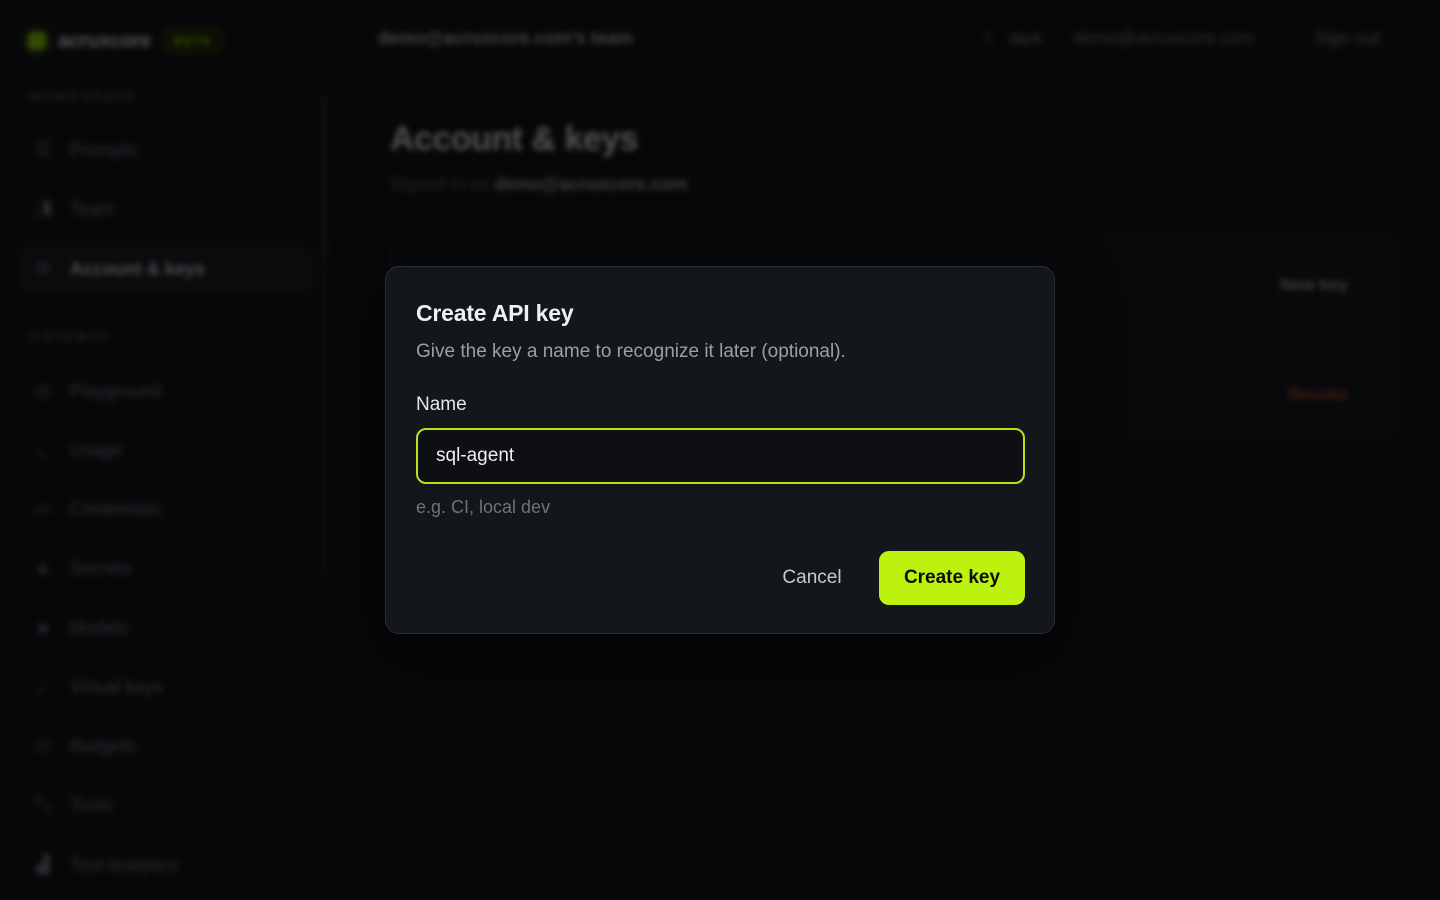 The height and width of the screenshot is (900, 1440). What do you see at coordinates (495, 313) in the screenshot?
I see `dialog-title: Create API key` at bounding box center [495, 313].